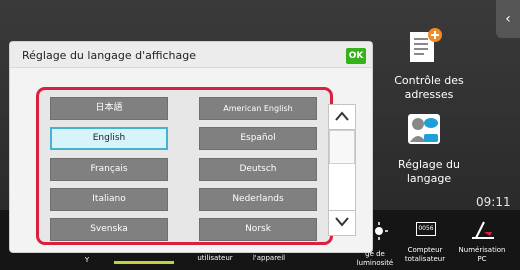  I want to click on scan-to-pc-icon, so click(483, 229).